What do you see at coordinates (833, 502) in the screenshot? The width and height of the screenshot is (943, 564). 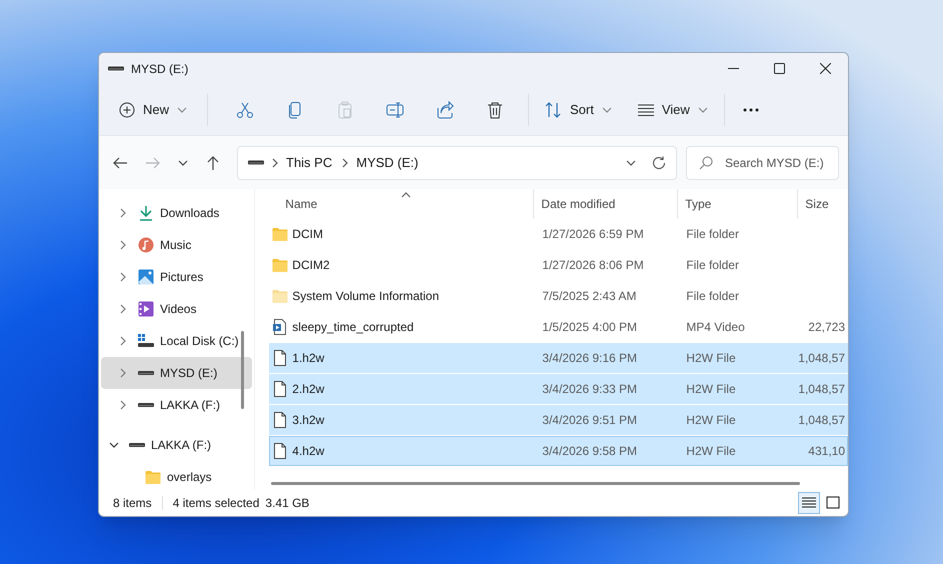 I see `large-icons-view-icon` at bounding box center [833, 502].